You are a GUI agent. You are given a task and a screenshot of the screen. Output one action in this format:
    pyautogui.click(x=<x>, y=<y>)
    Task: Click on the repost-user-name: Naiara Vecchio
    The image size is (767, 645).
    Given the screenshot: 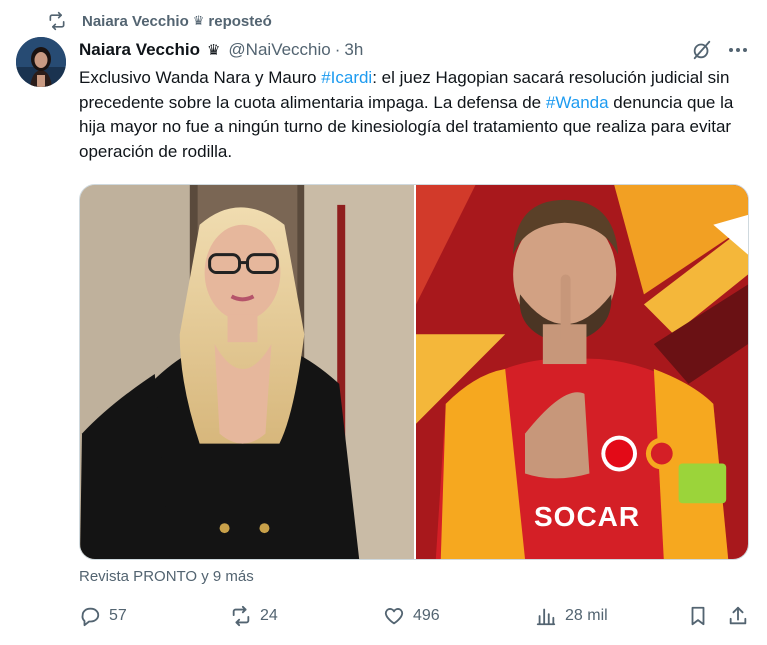 What is the action you would take?
    pyautogui.click(x=135, y=21)
    